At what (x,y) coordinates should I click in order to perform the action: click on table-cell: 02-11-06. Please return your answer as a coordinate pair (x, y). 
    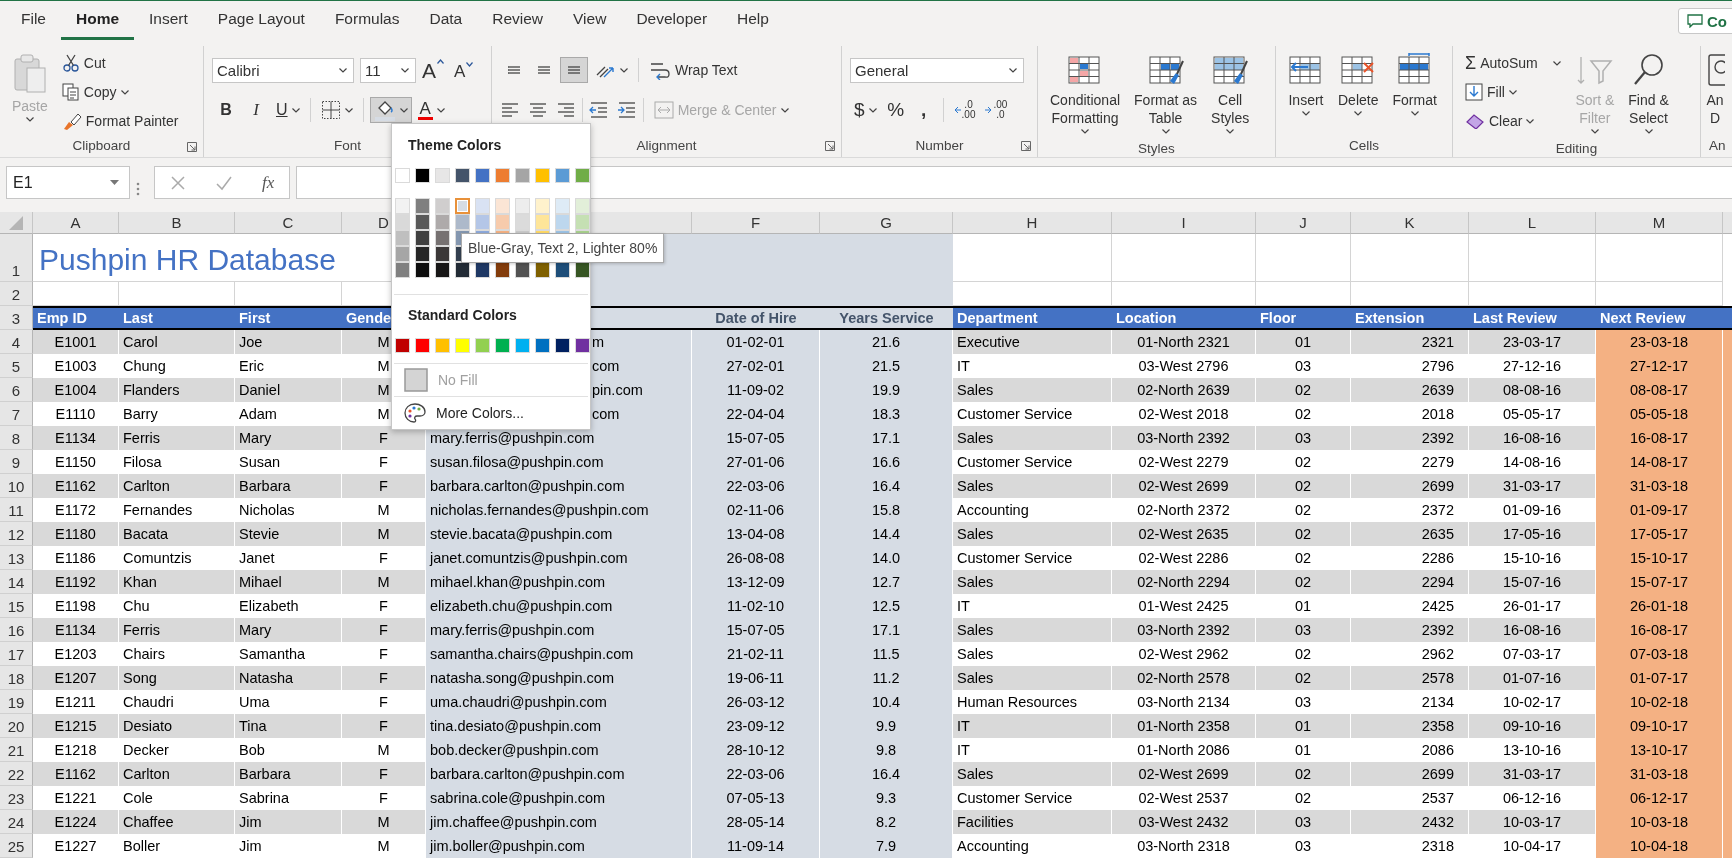
    Looking at the image, I should click on (756, 510).